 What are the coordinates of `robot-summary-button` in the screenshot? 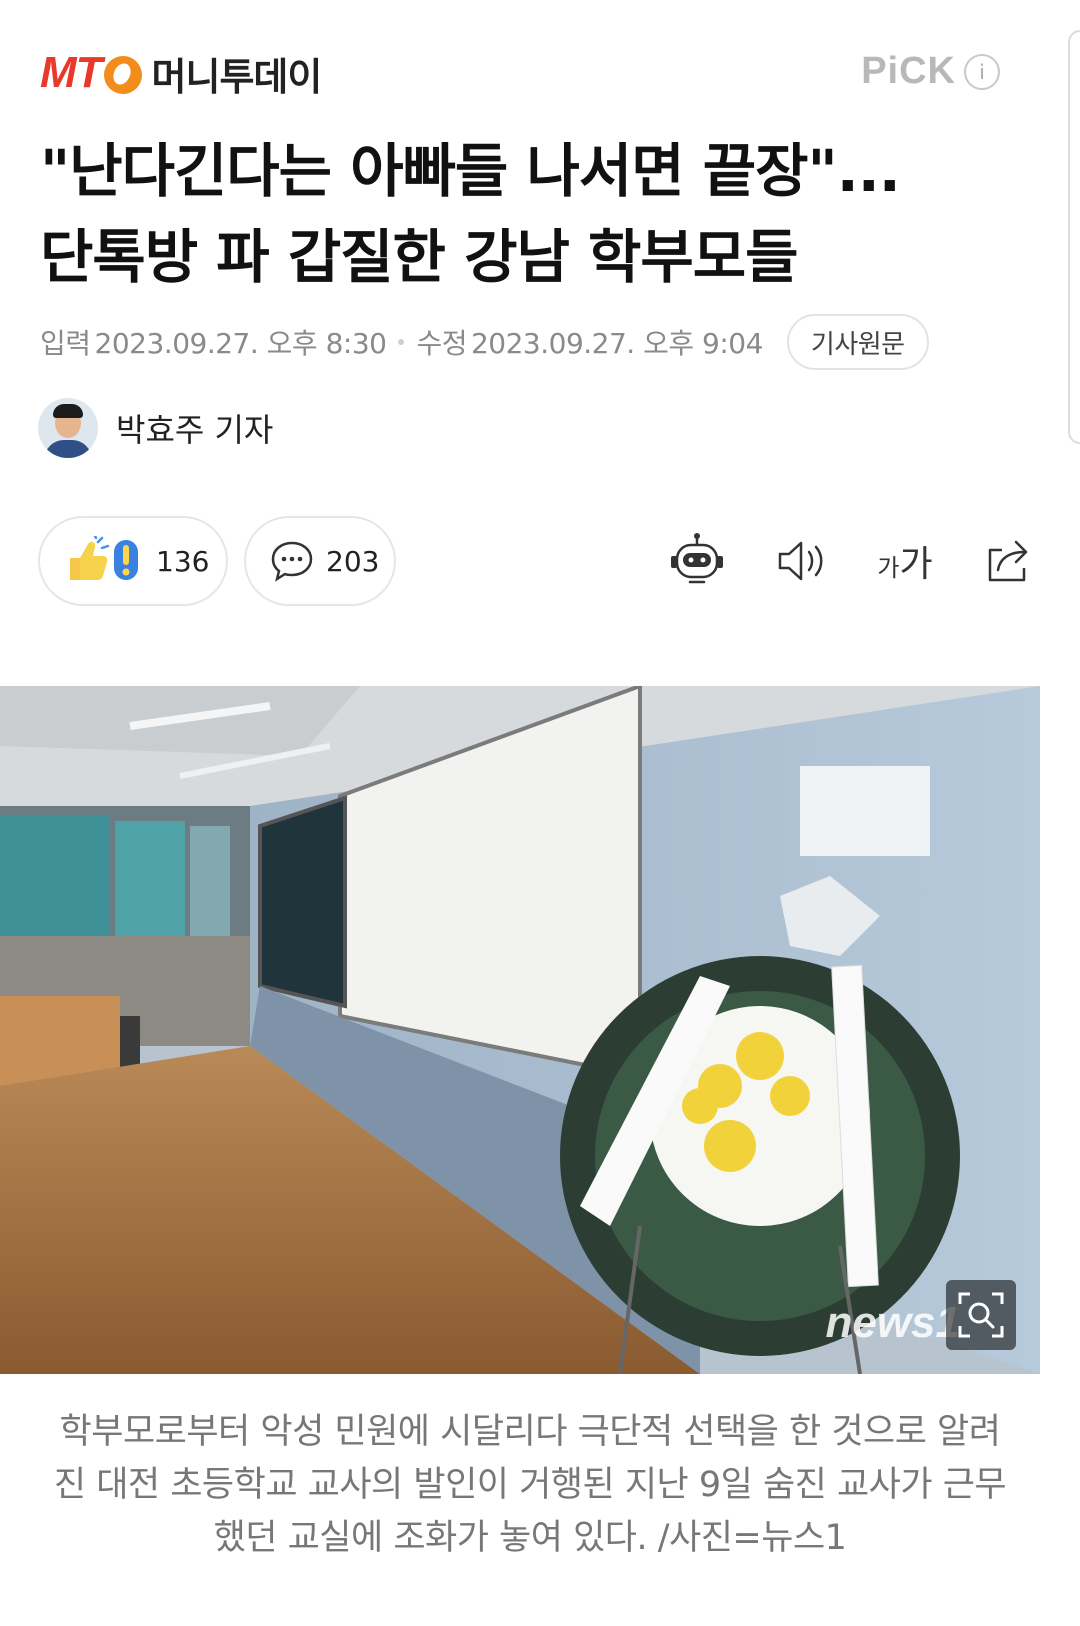 It's located at (697, 561).